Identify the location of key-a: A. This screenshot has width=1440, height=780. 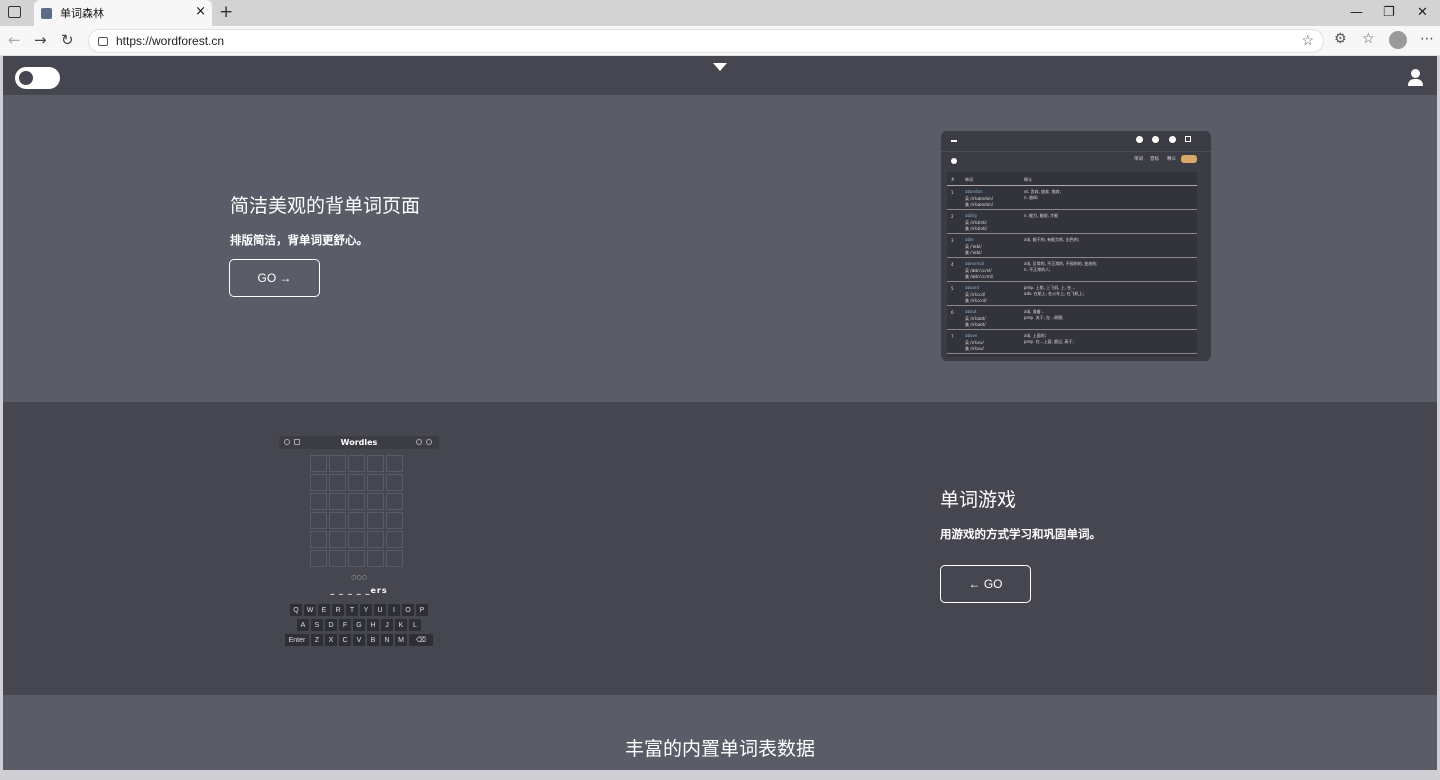
(303, 625).